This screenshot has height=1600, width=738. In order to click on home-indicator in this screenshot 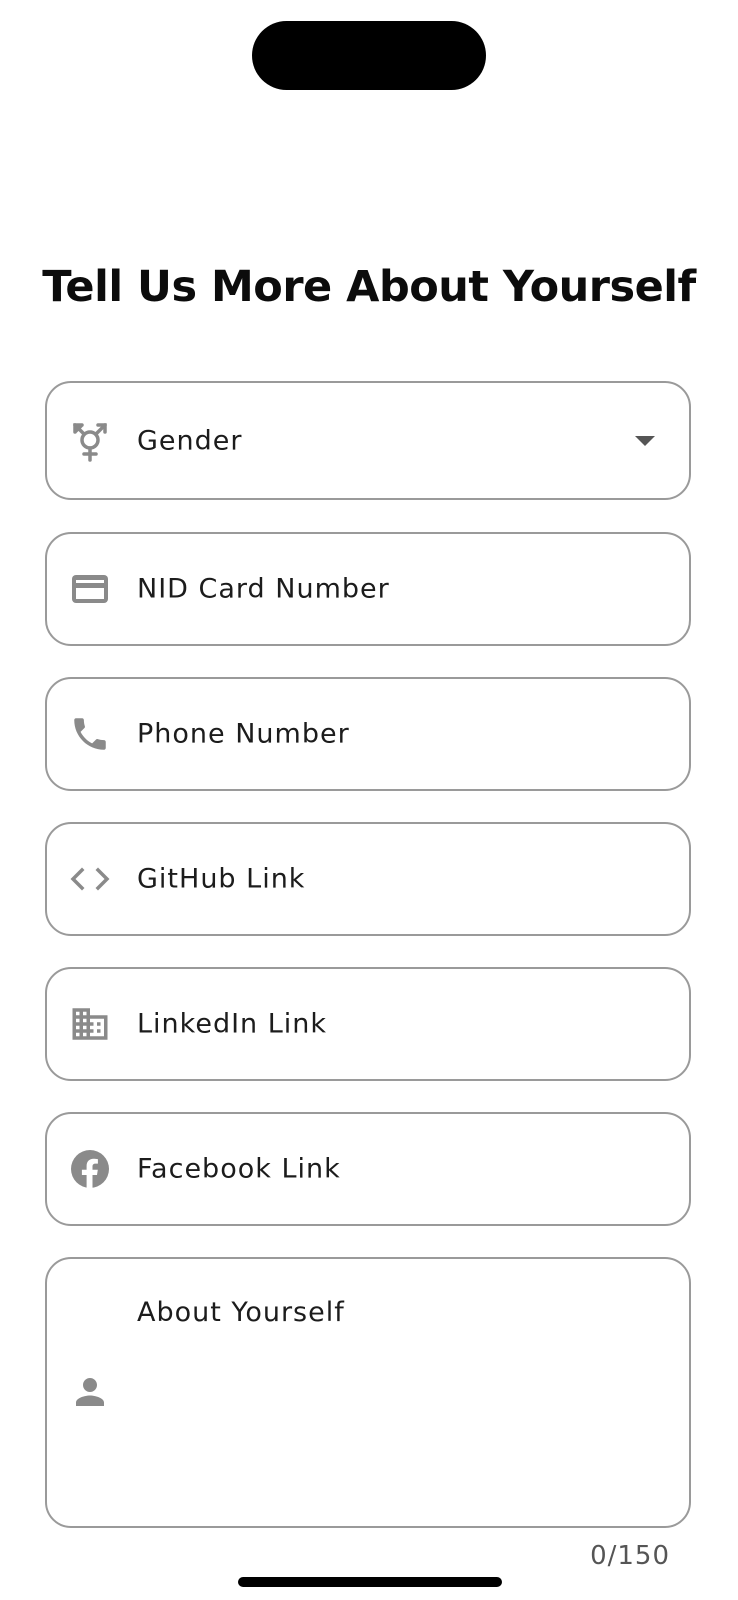, I will do `click(370, 1582)`.